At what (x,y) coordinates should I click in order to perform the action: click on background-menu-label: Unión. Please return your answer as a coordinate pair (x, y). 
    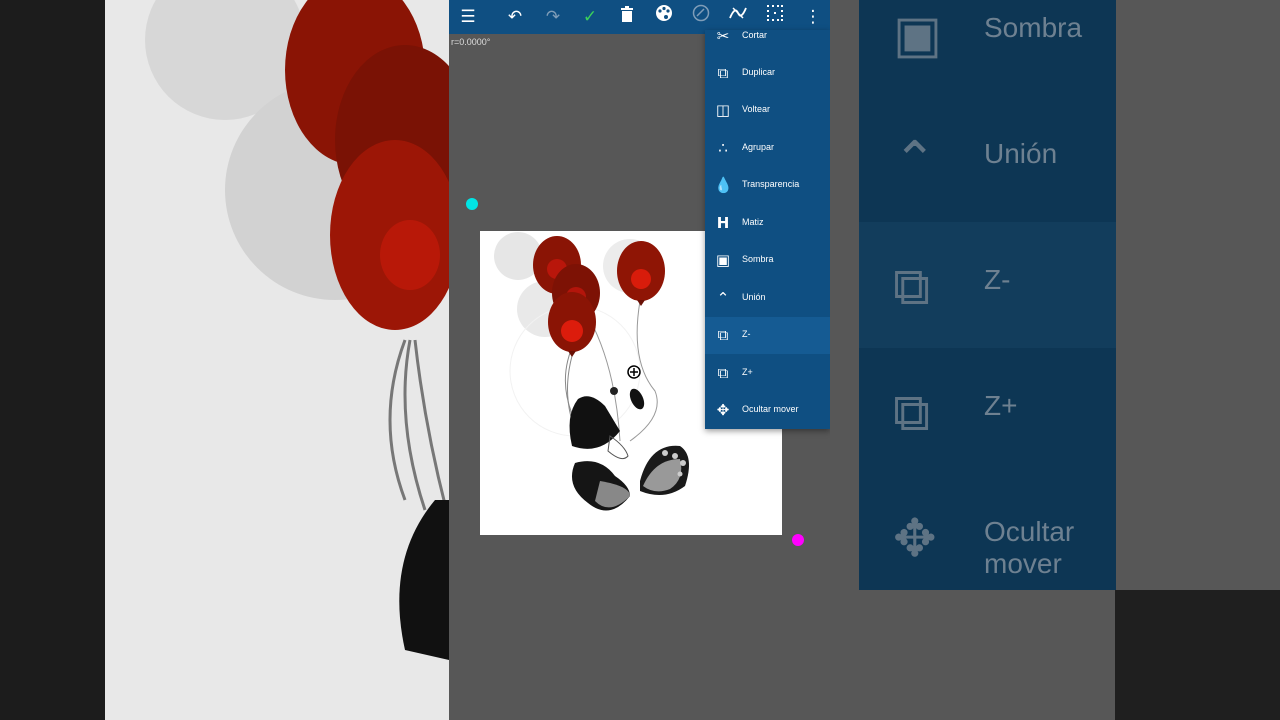
    Looking at the image, I should click on (1021, 153).